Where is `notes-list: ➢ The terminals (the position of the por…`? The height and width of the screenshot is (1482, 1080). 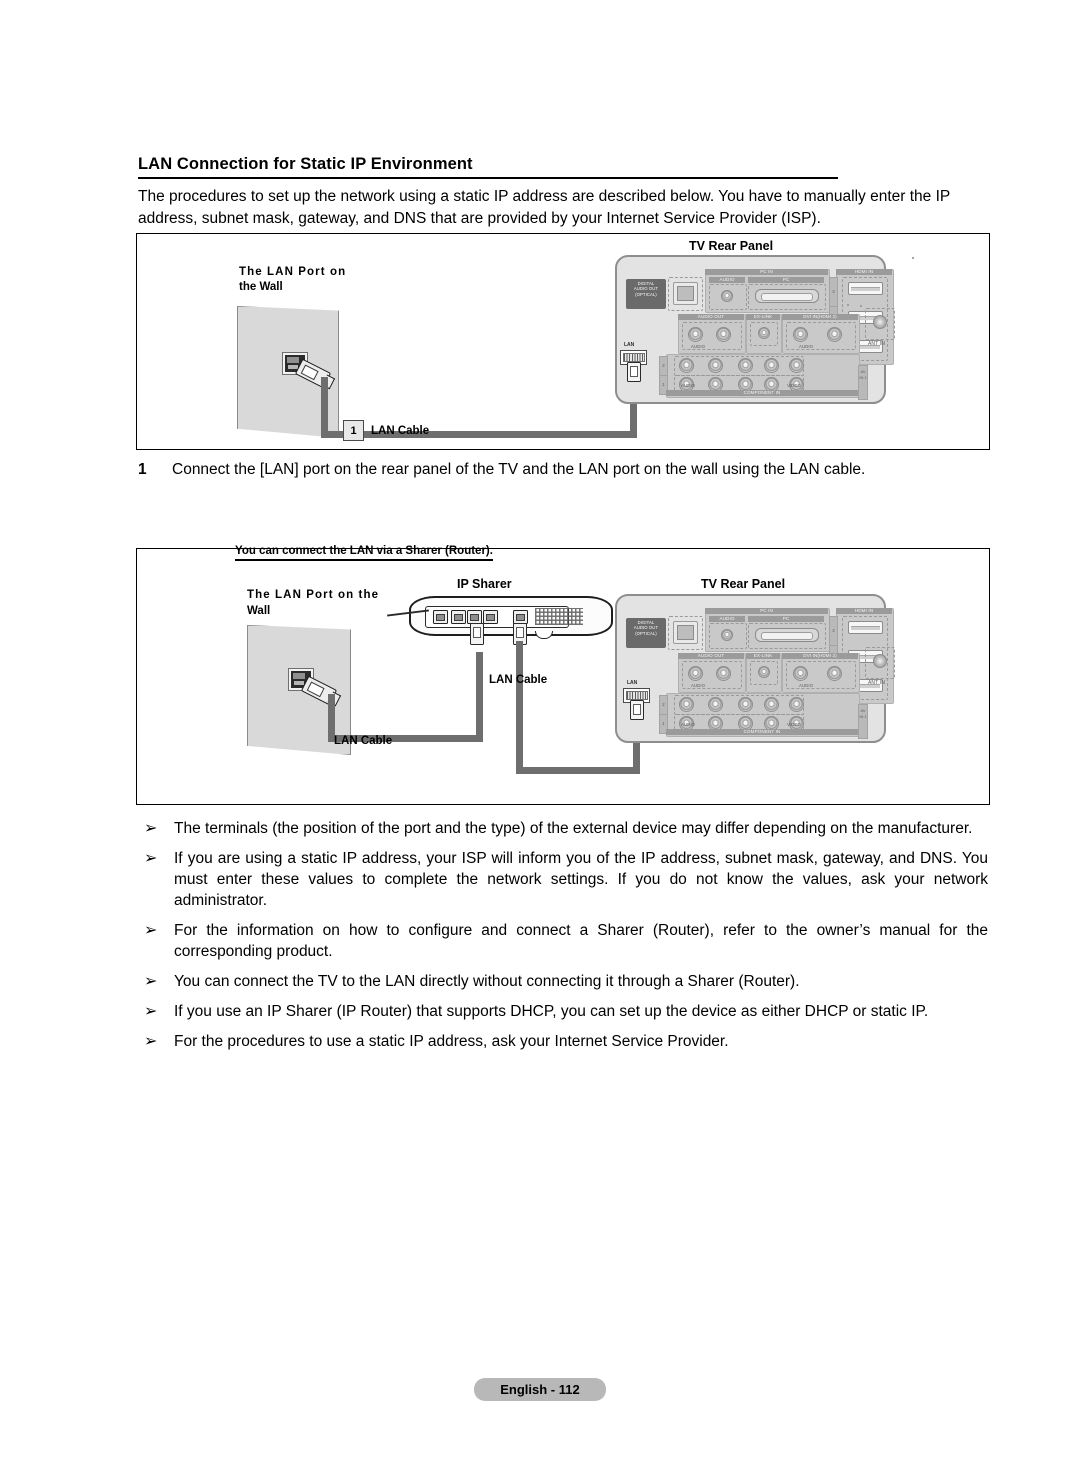 notes-list: ➢ The terminals (the position of the por… is located at coordinates (563, 935).